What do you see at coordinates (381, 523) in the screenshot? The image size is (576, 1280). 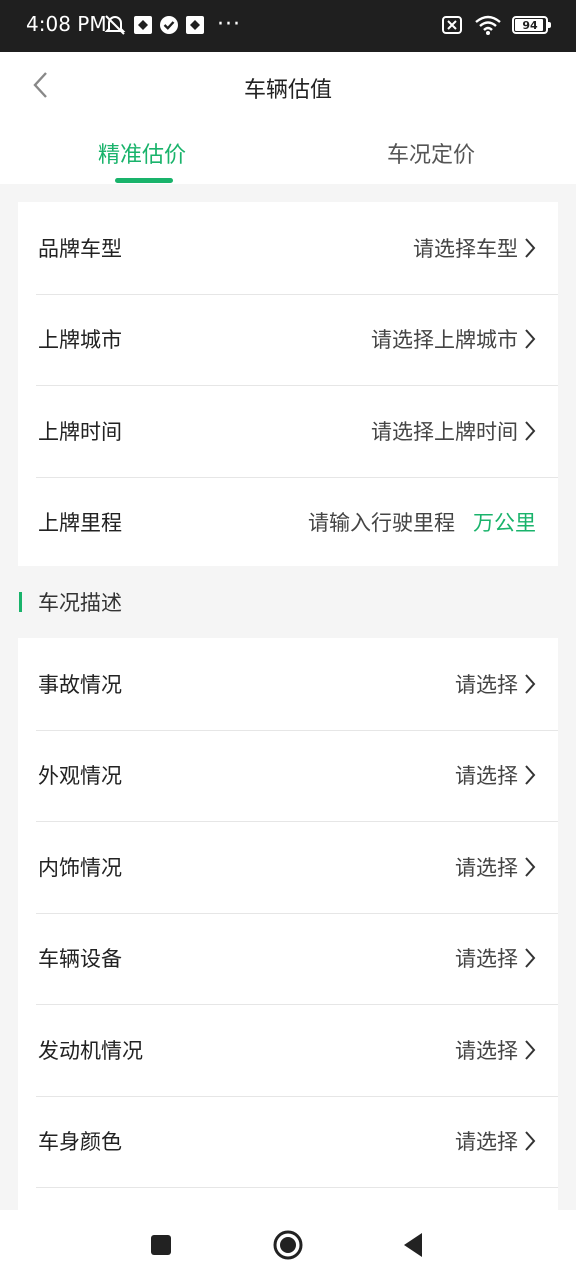 I see `mileage-placeholder: 请输入行驶里程` at bounding box center [381, 523].